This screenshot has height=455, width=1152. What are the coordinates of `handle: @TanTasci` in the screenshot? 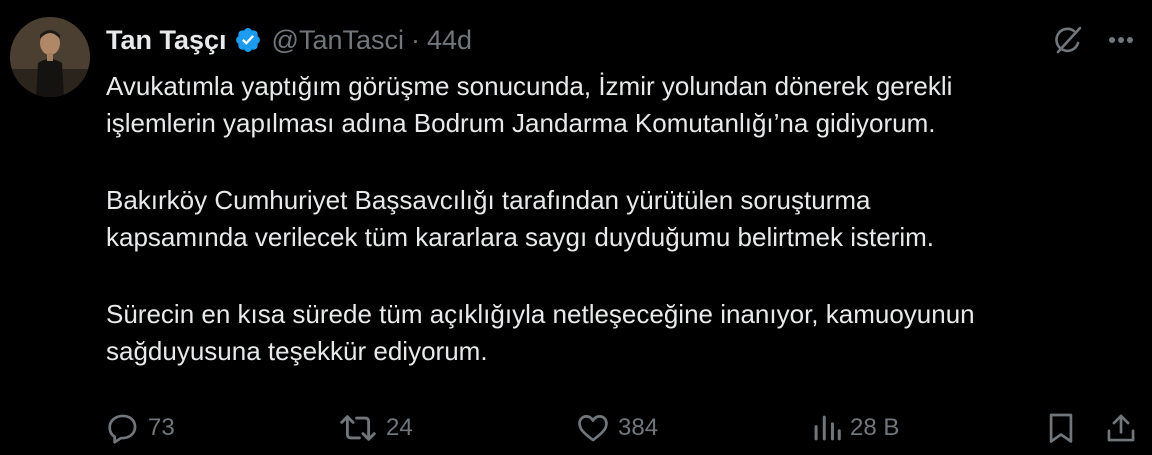 It's located at (338, 40).